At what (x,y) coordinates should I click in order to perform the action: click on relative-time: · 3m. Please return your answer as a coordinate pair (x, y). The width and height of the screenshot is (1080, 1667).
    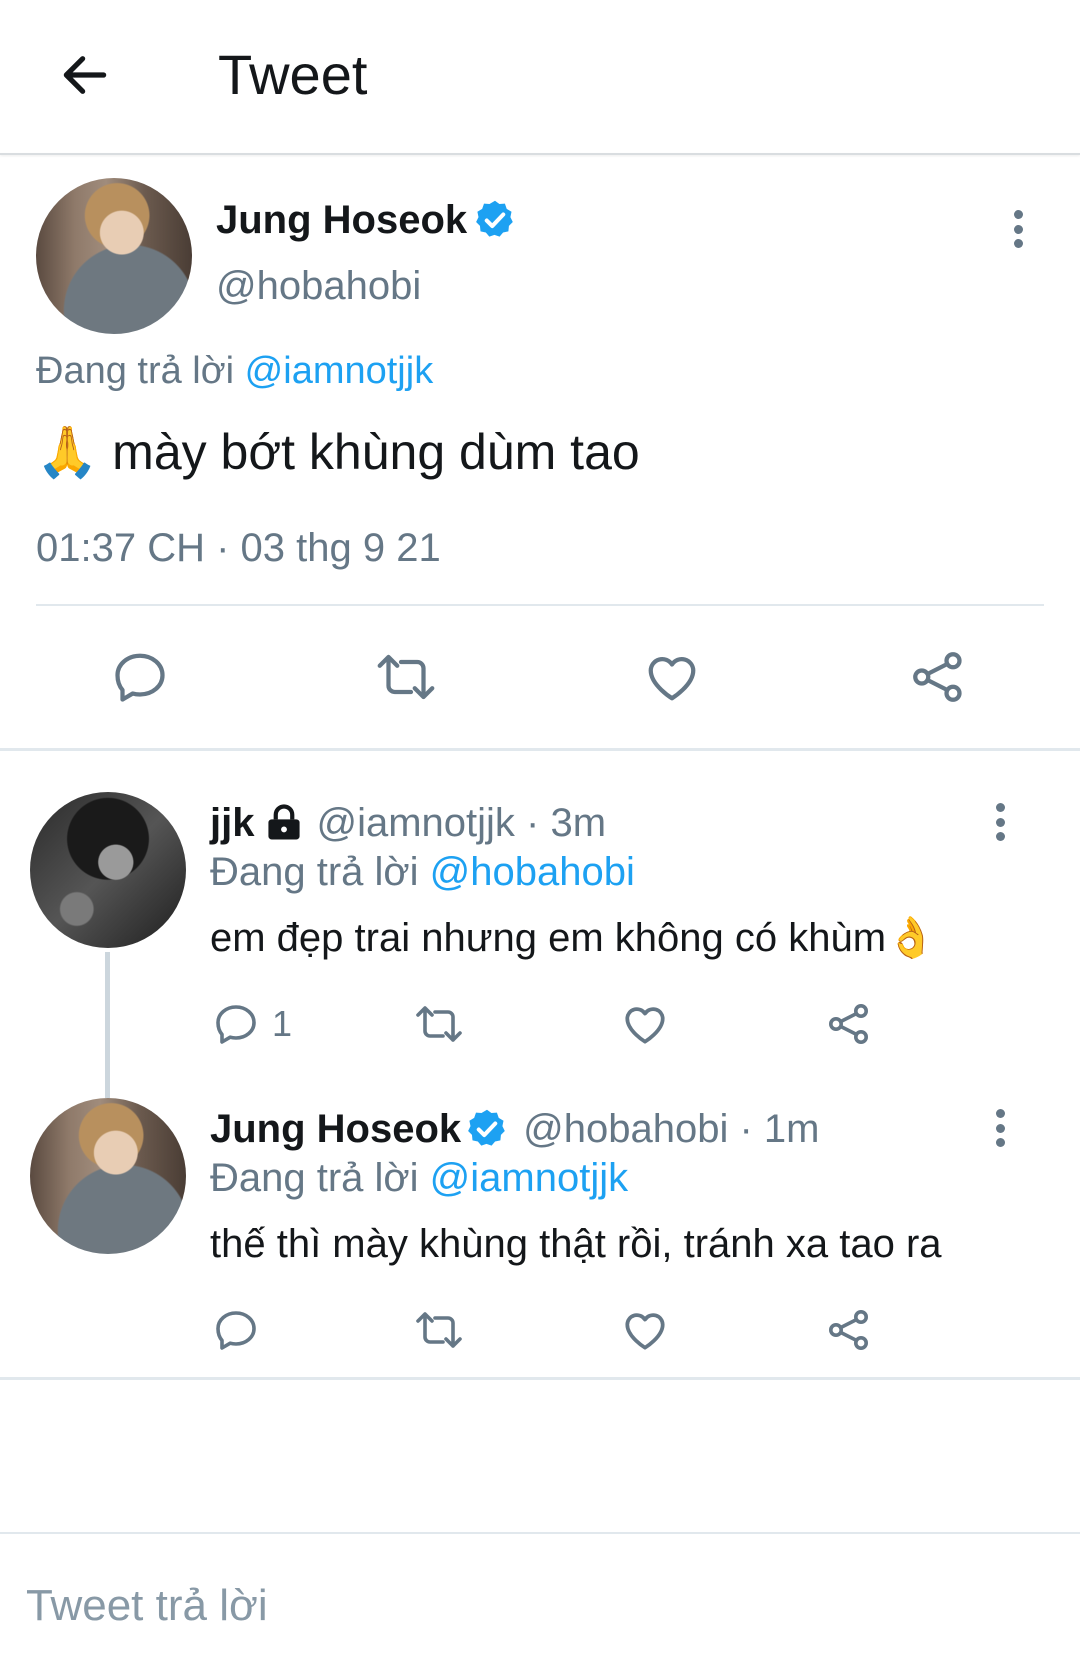
    Looking at the image, I should click on (560, 822).